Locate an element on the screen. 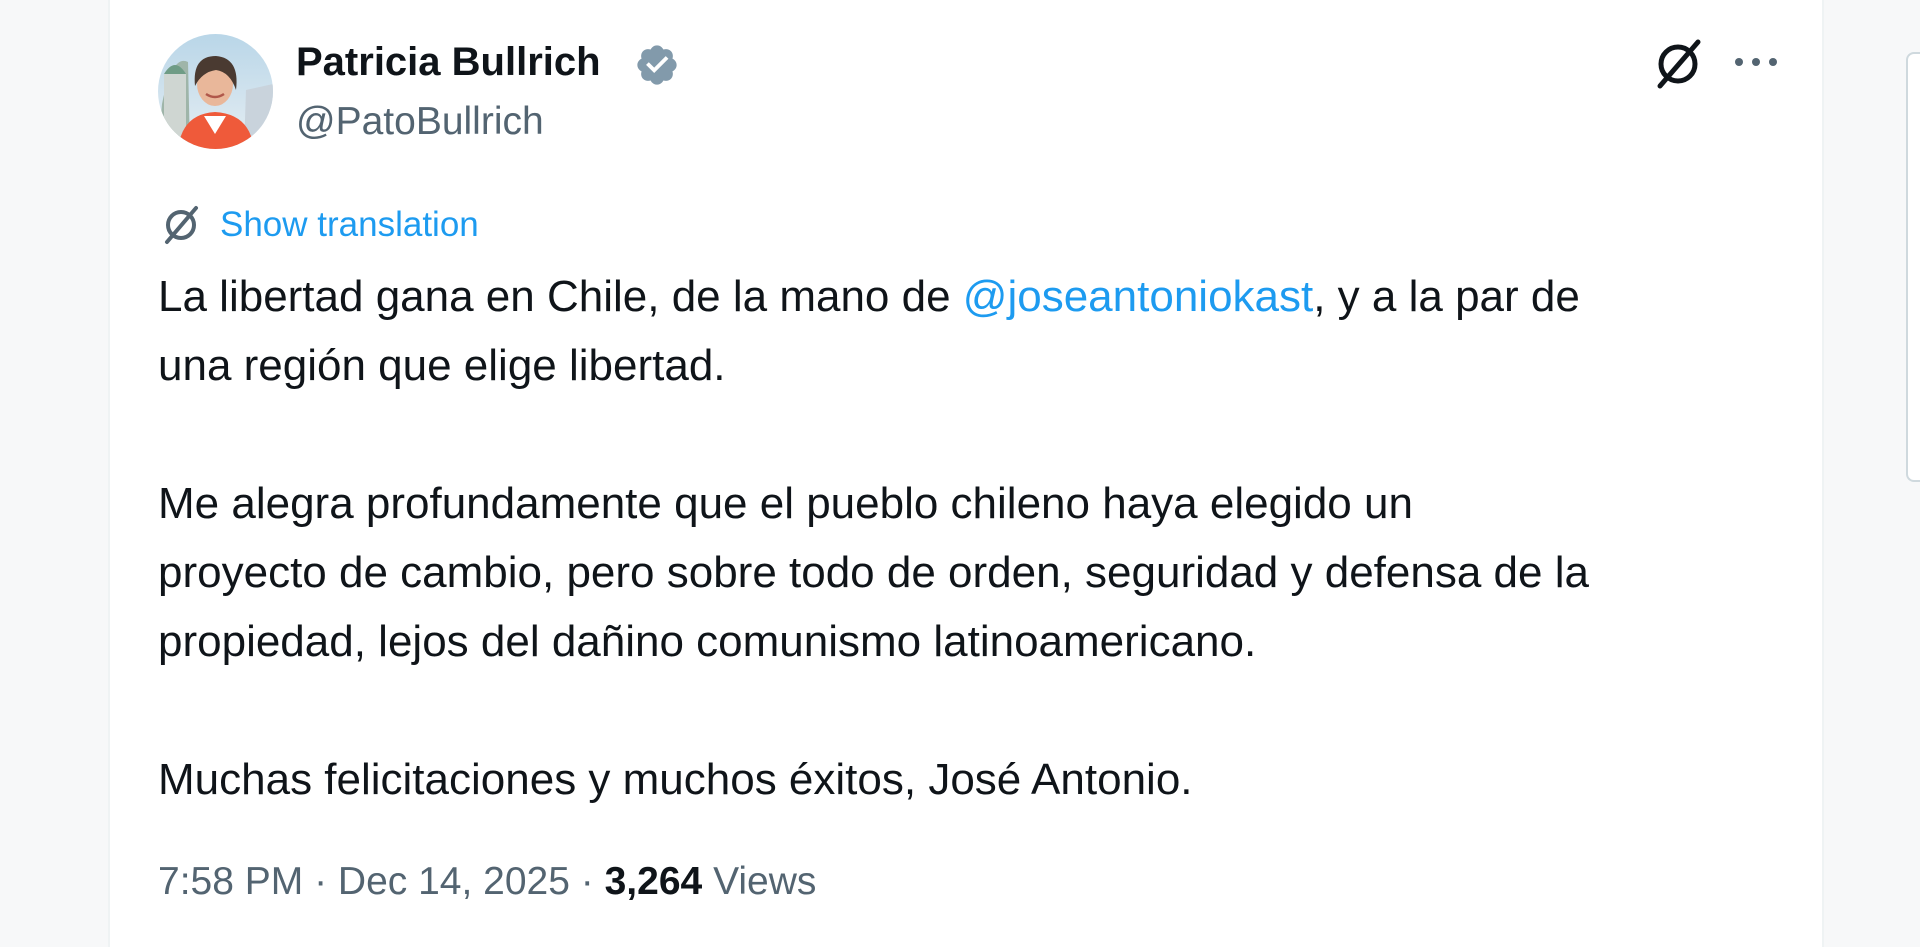 This screenshot has height=947, width=1920. more-options-icon is located at coordinates (1756, 62).